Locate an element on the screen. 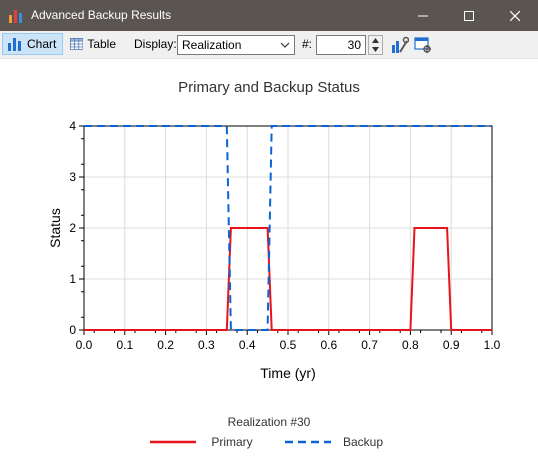  x-axis-ticks: 0.0 0.1 0.2 0.3 0.4 0.5 0.6 0.7 0.8 0.9 1.0 is located at coordinates (288, 341).